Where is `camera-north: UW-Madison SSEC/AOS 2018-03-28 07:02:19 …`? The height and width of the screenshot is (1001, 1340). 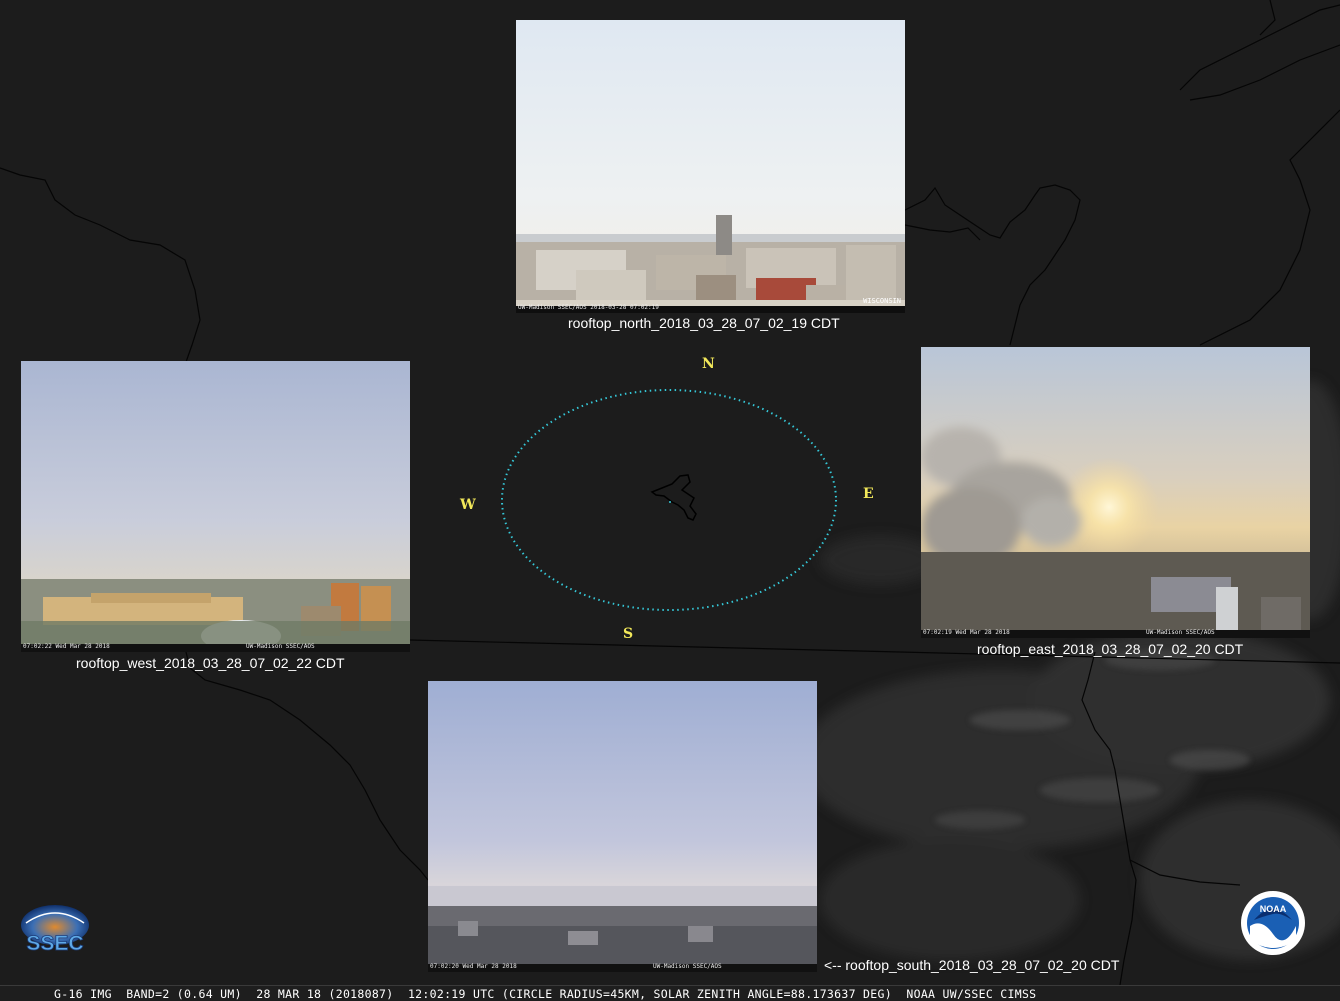
camera-north: UW-Madison SSEC/AOS 2018-03-28 07:02:19 … is located at coordinates (710, 166).